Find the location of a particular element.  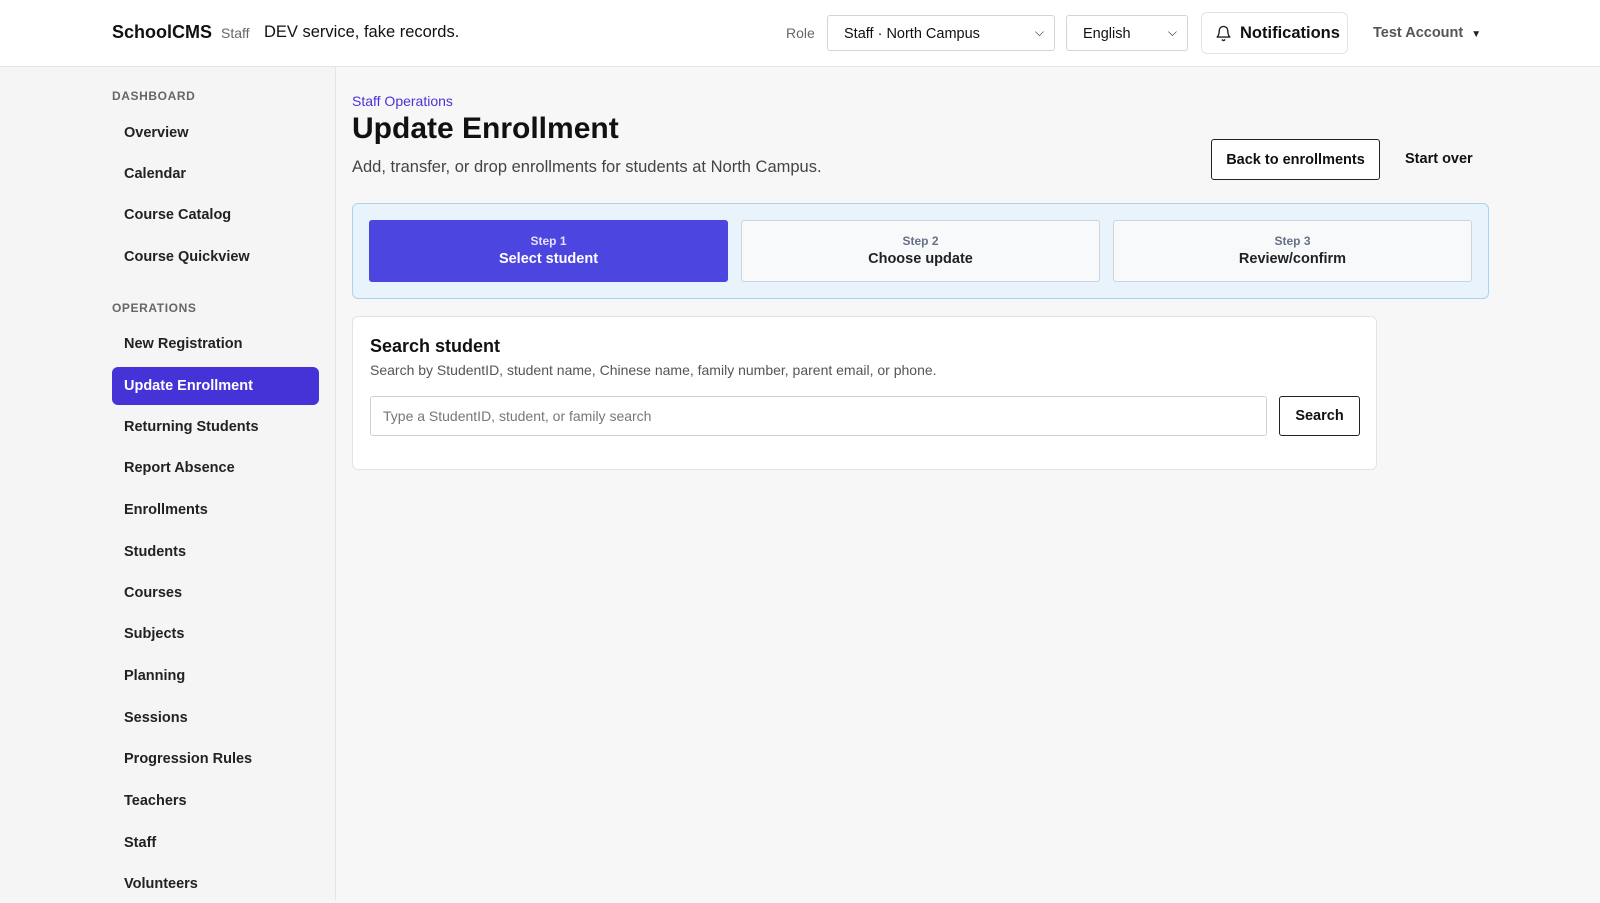

sidebar-item-teachers: Teachers is located at coordinates (215, 801).